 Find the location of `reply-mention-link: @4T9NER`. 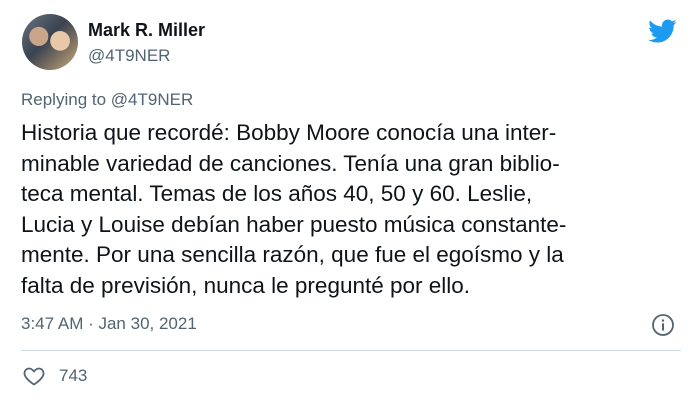

reply-mention-link: @4T9NER is located at coordinates (152, 99).